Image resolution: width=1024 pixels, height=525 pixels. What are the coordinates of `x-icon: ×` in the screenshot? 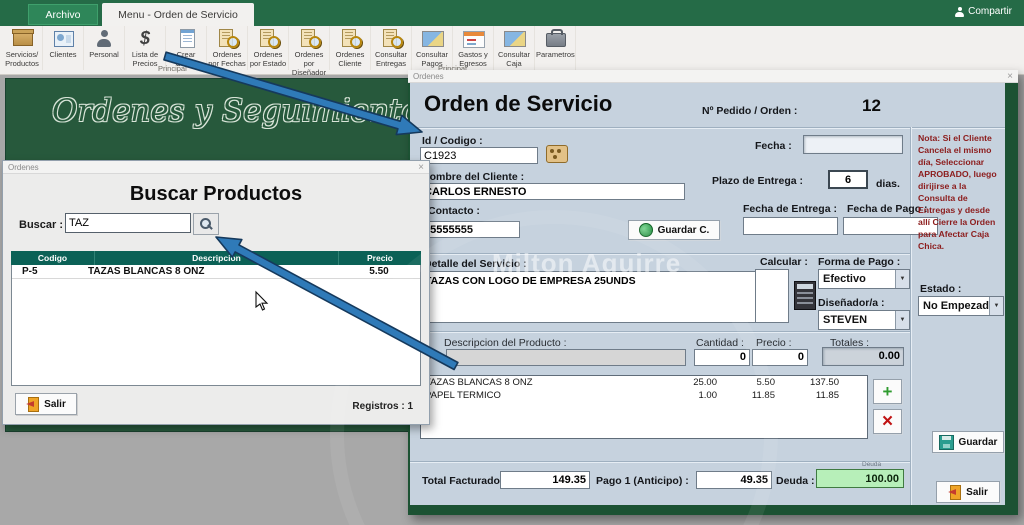 It's located at (887, 421).